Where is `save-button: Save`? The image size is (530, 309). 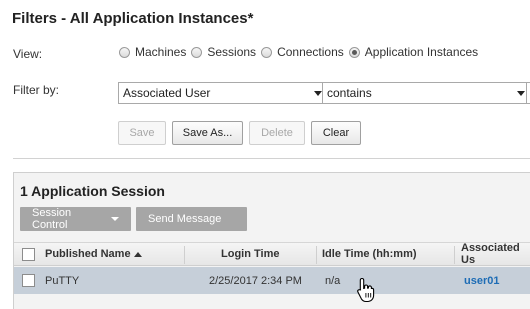 save-button: Save is located at coordinates (142, 133).